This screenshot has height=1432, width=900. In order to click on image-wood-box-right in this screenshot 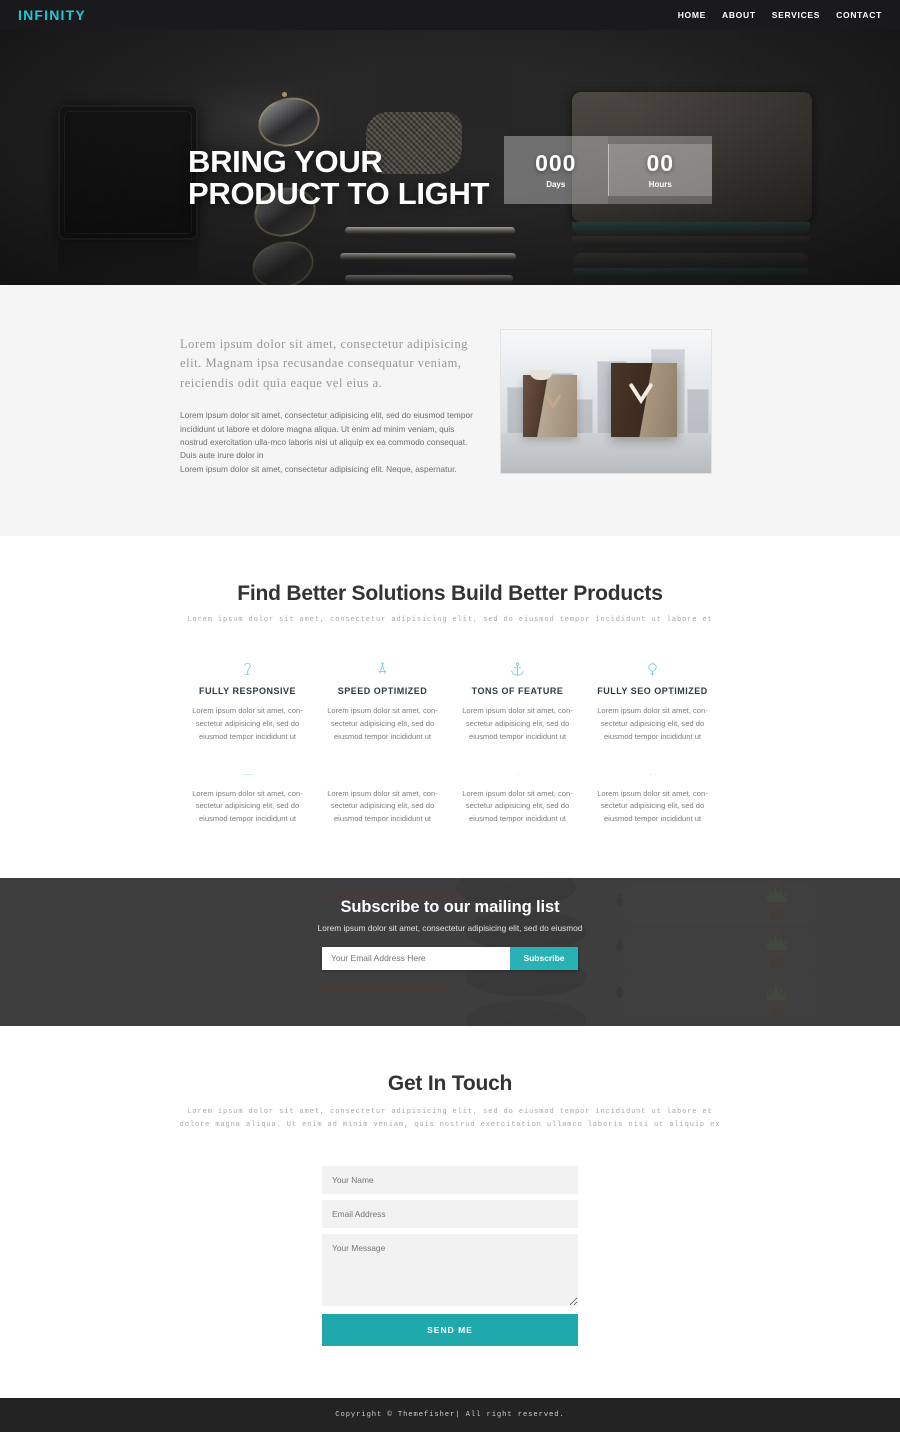, I will do `click(644, 400)`.